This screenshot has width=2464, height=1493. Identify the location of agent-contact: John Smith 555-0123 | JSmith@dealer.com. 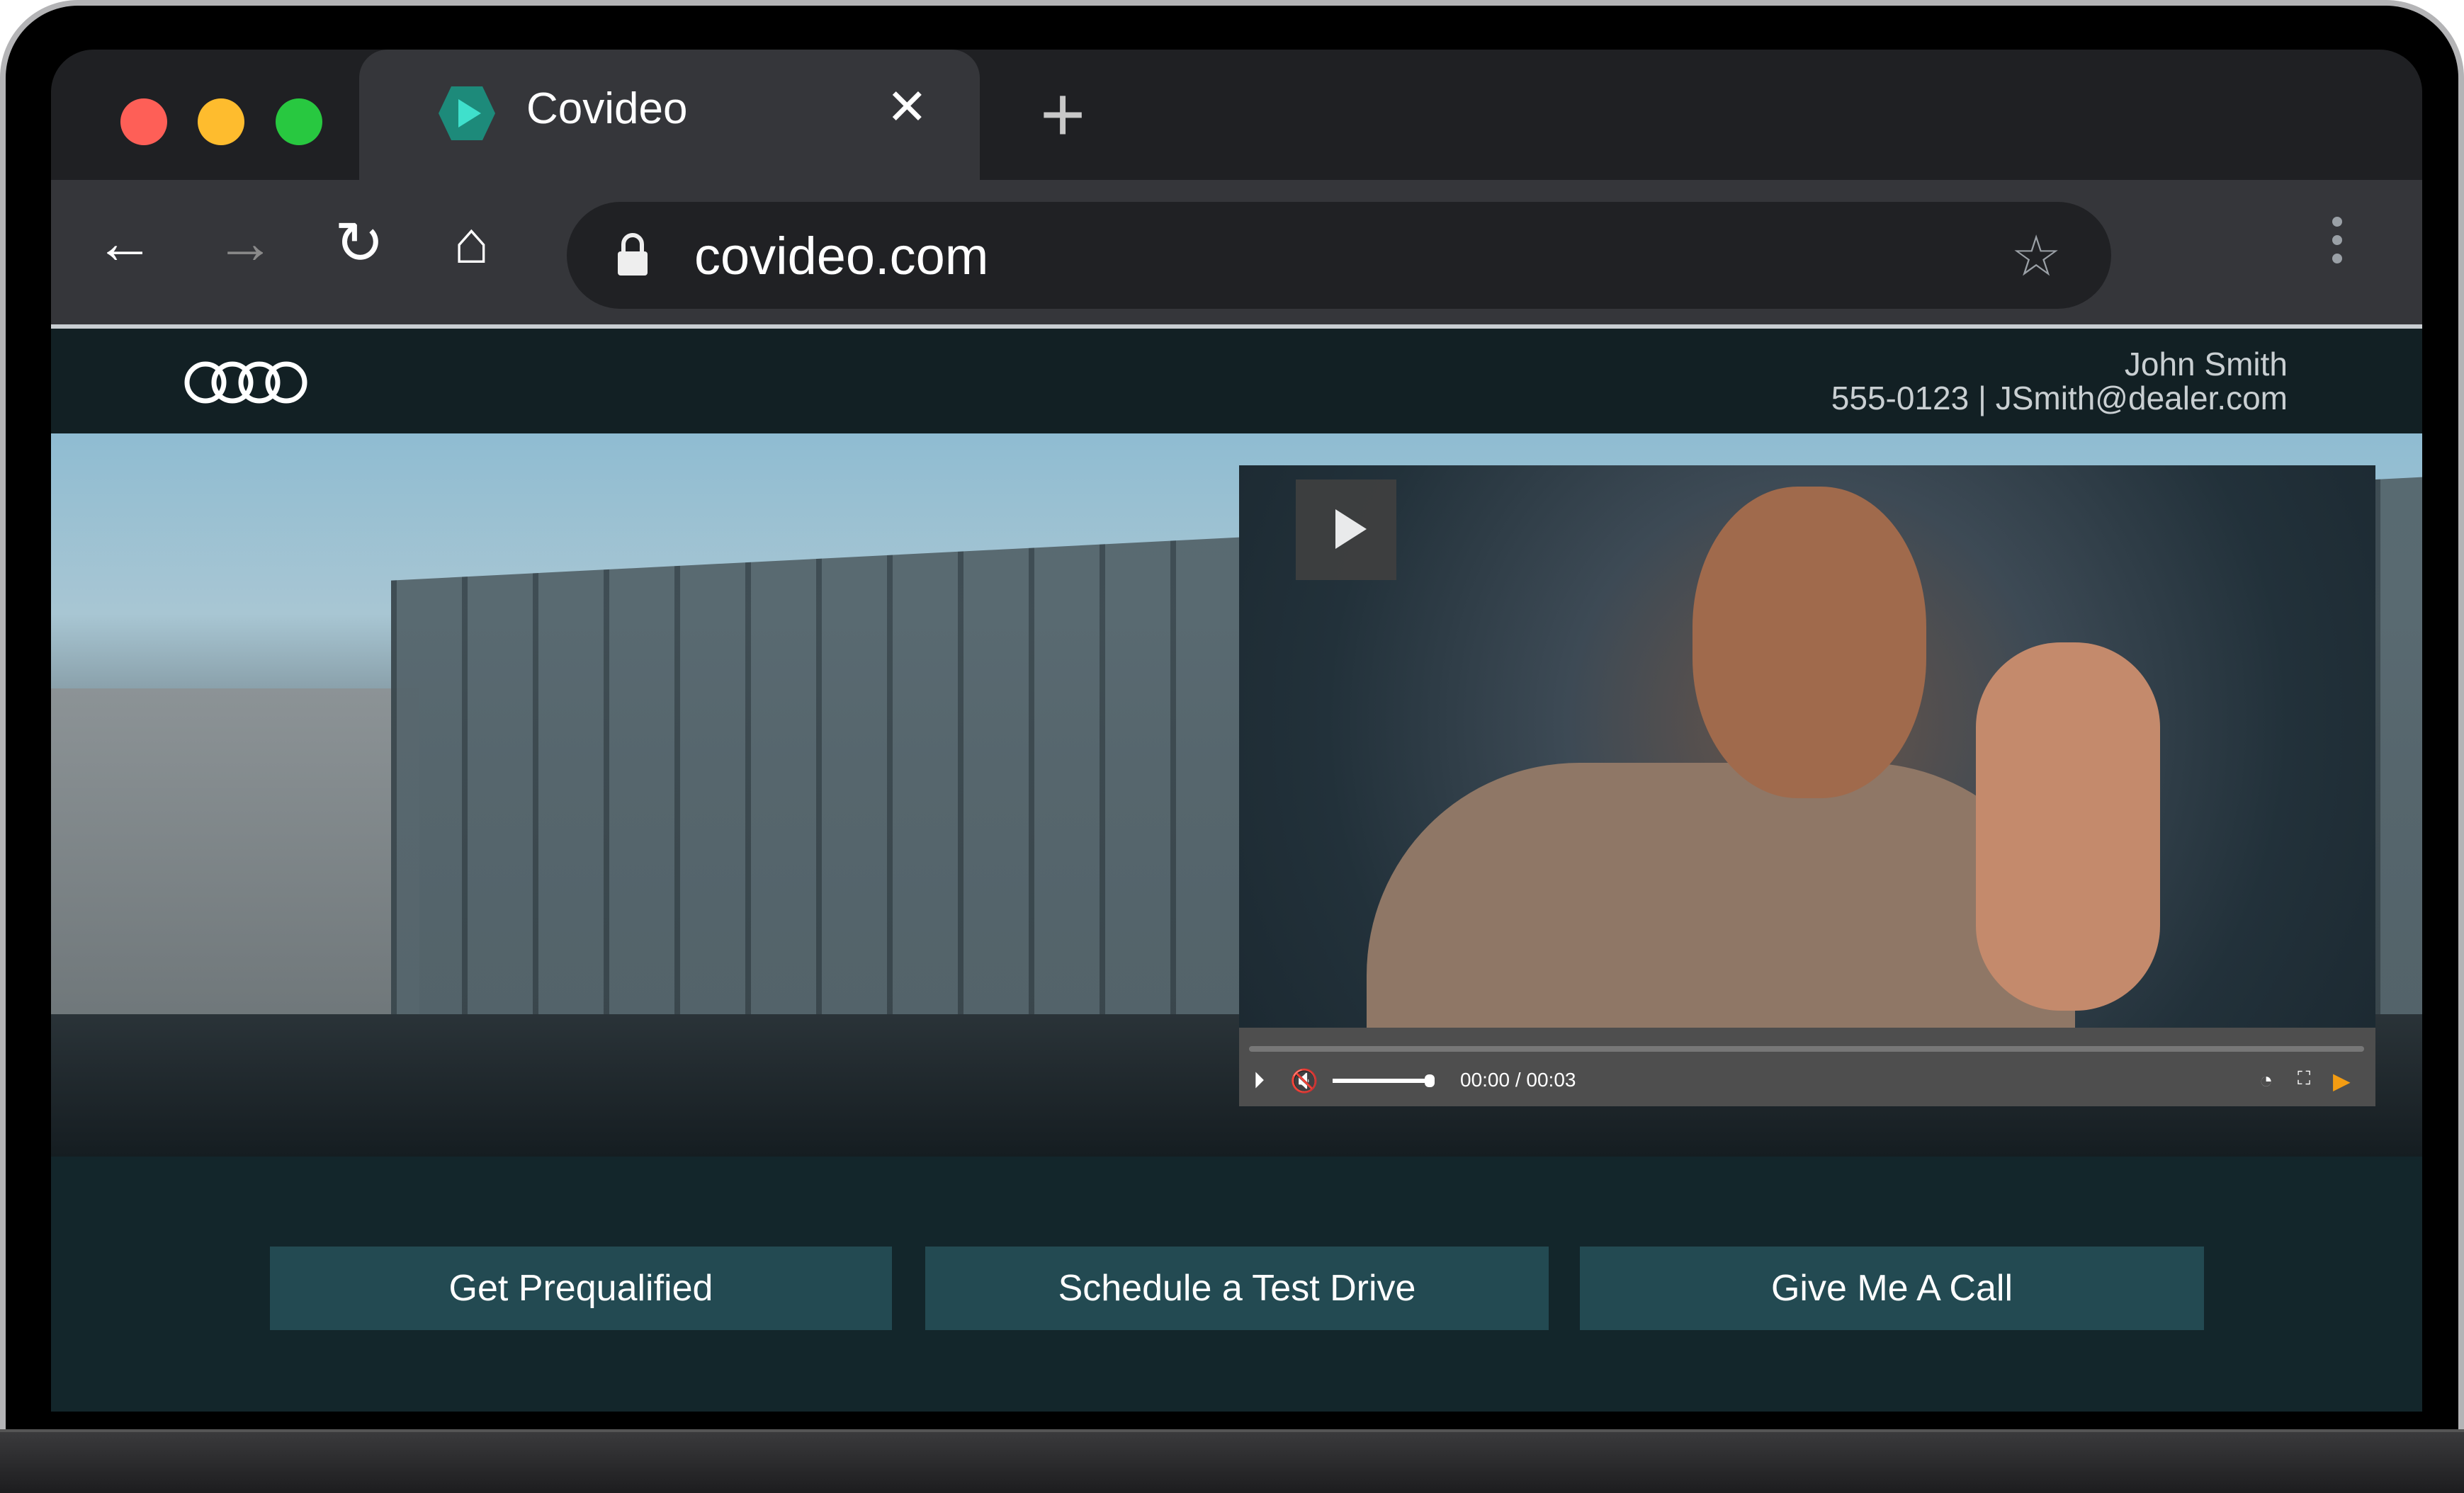
(2059, 381).